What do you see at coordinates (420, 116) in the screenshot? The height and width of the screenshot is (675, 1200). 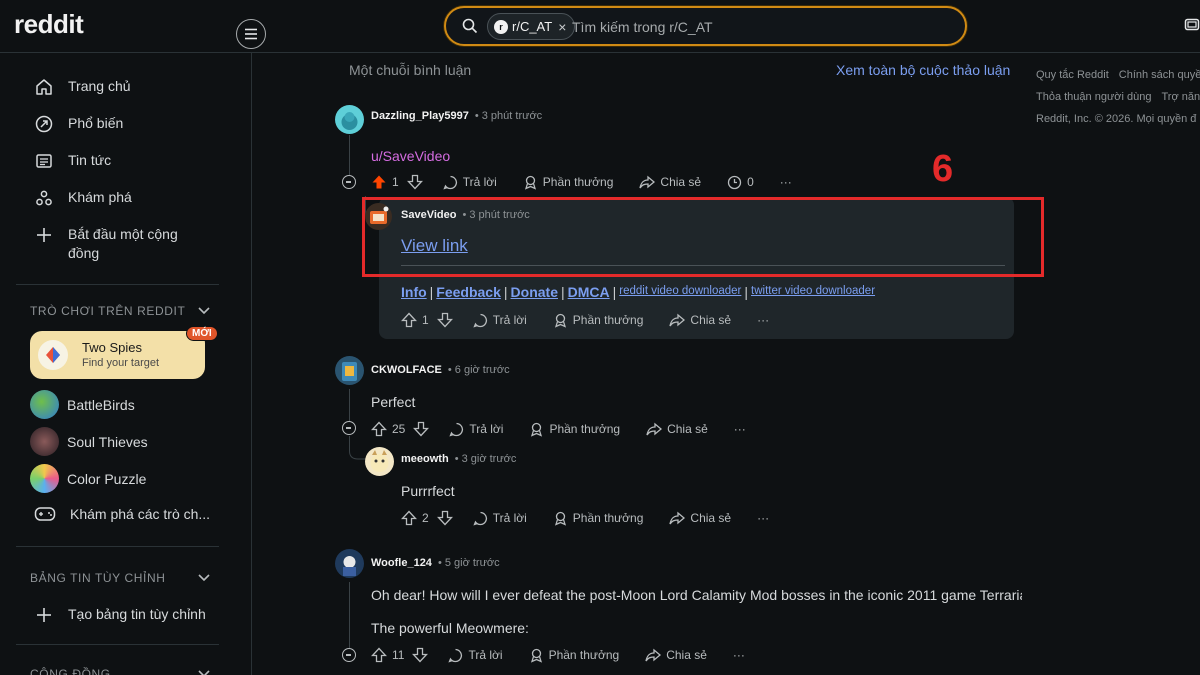 I see `username: Dazzling_Play5997` at bounding box center [420, 116].